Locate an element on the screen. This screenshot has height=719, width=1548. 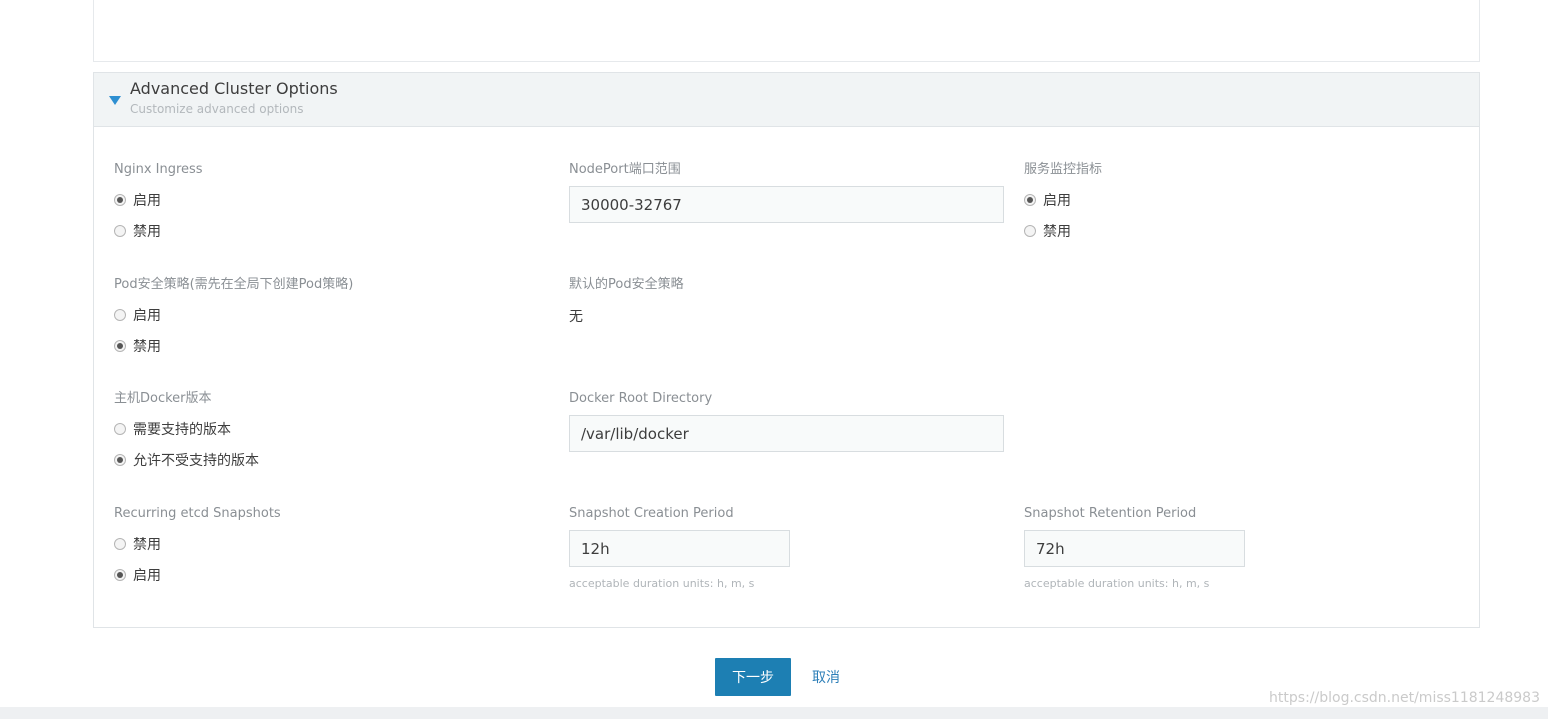
nginx-ingress-field: Nginx Ingress 启用 禁用 is located at coordinates (158, 201).